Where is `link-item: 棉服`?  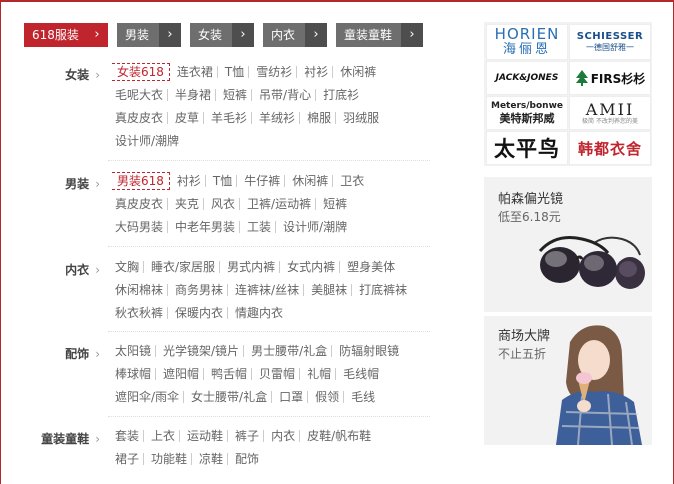
link-item: 棉服 is located at coordinates (317, 118).